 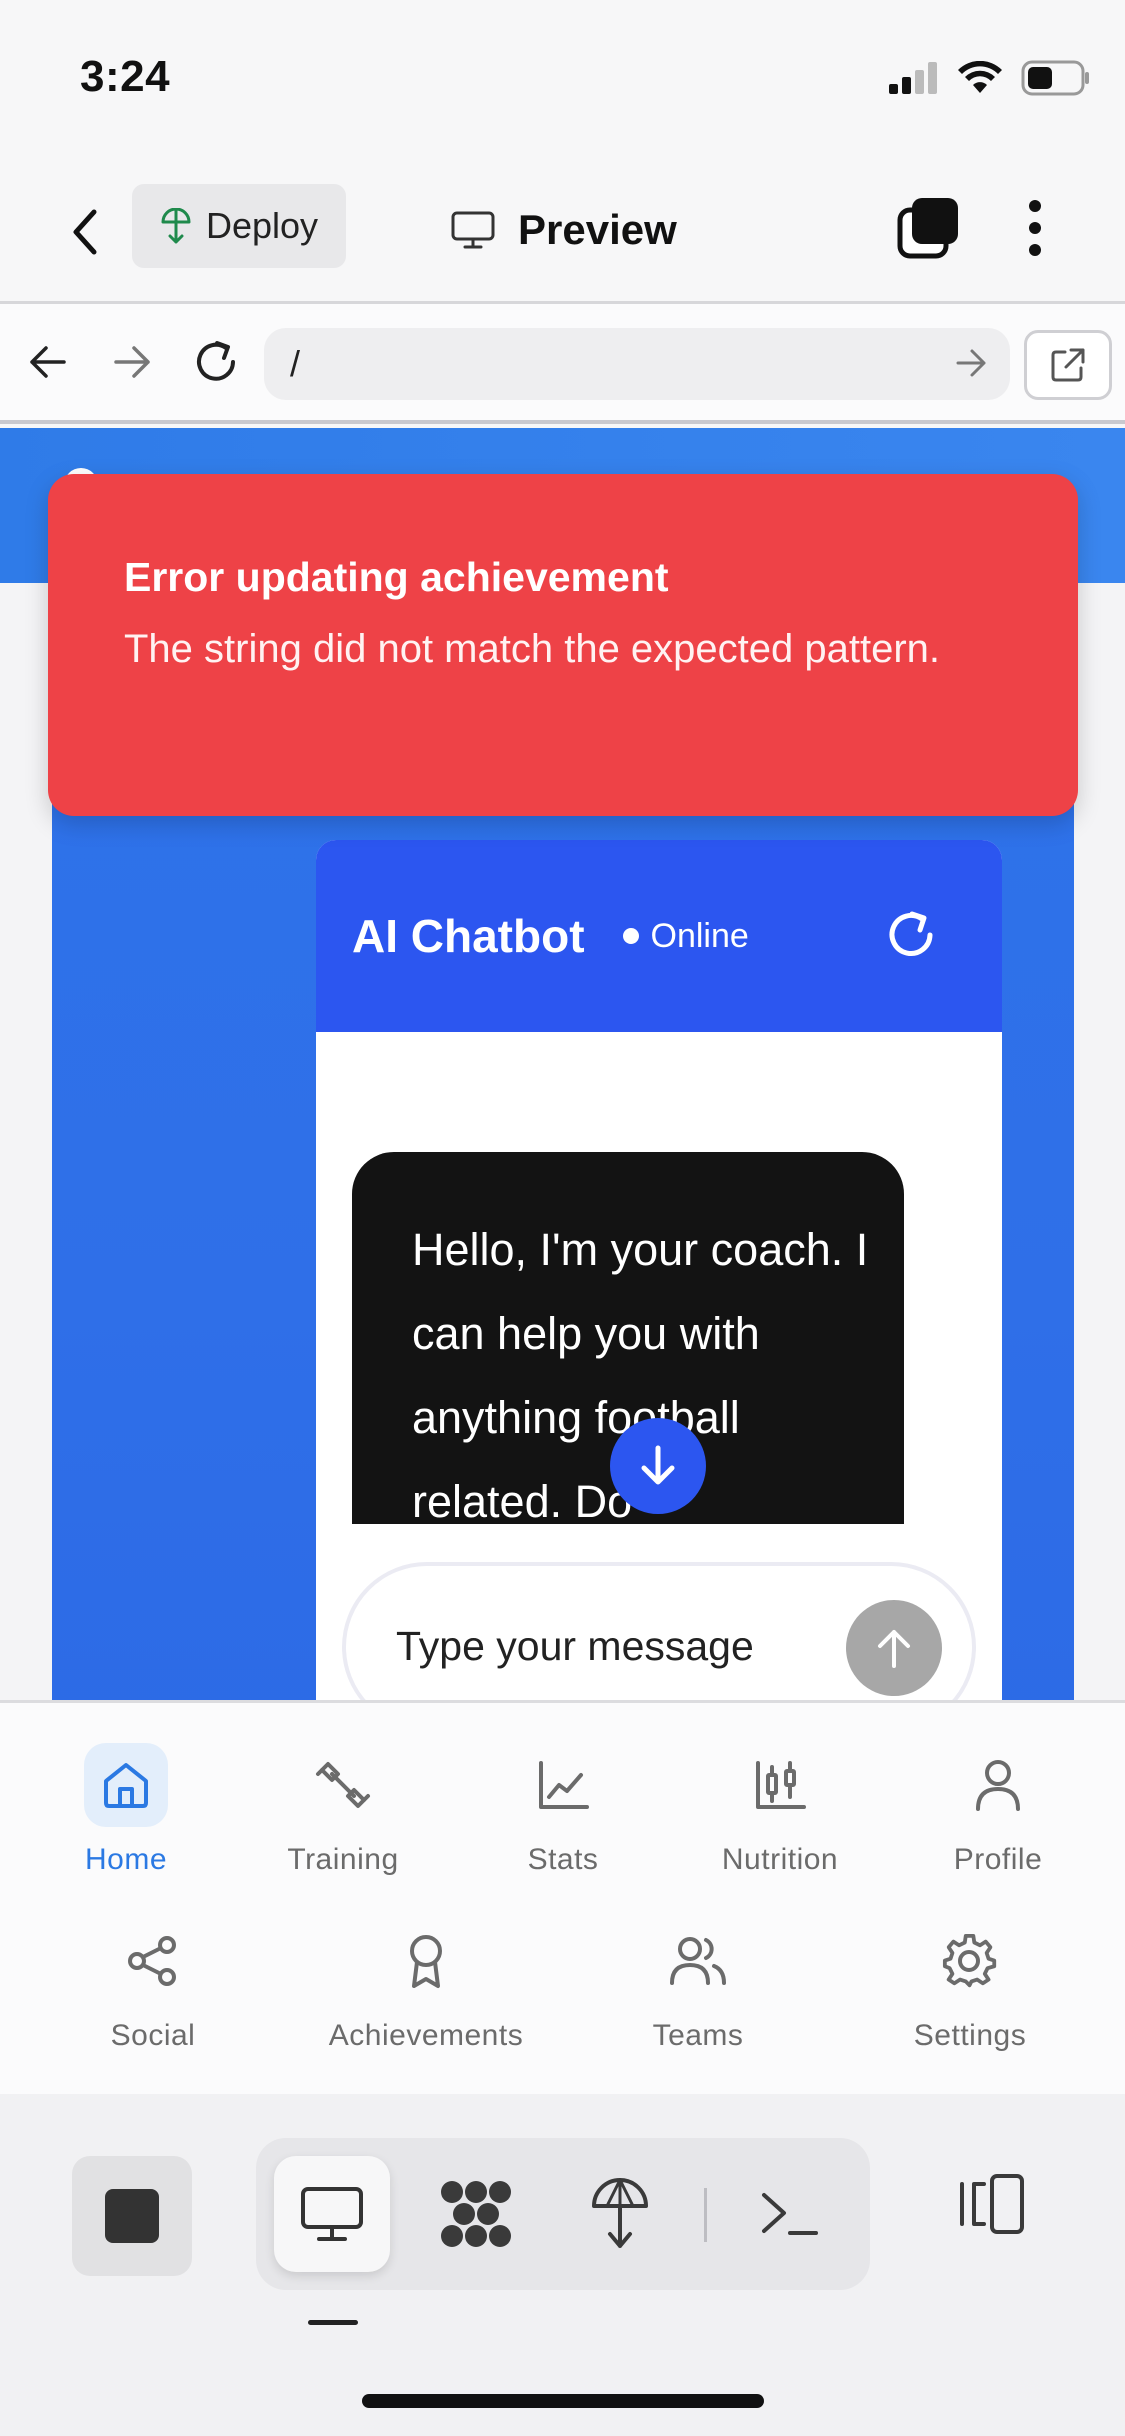 What do you see at coordinates (980, 77) in the screenshot?
I see `wifi-icon` at bounding box center [980, 77].